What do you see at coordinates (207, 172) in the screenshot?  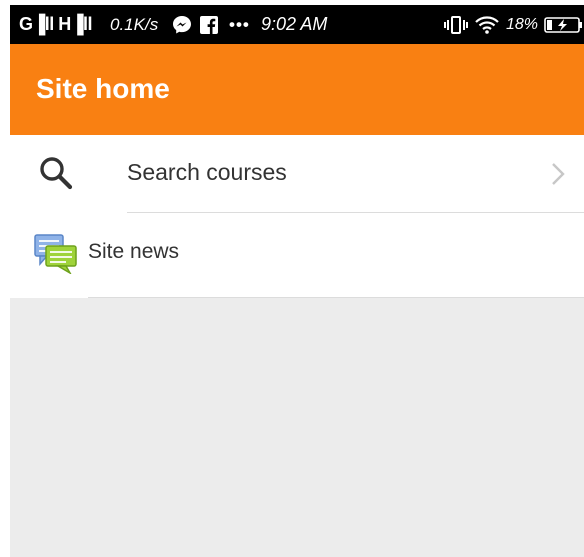 I see `search-courses-label: Search courses` at bounding box center [207, 172].